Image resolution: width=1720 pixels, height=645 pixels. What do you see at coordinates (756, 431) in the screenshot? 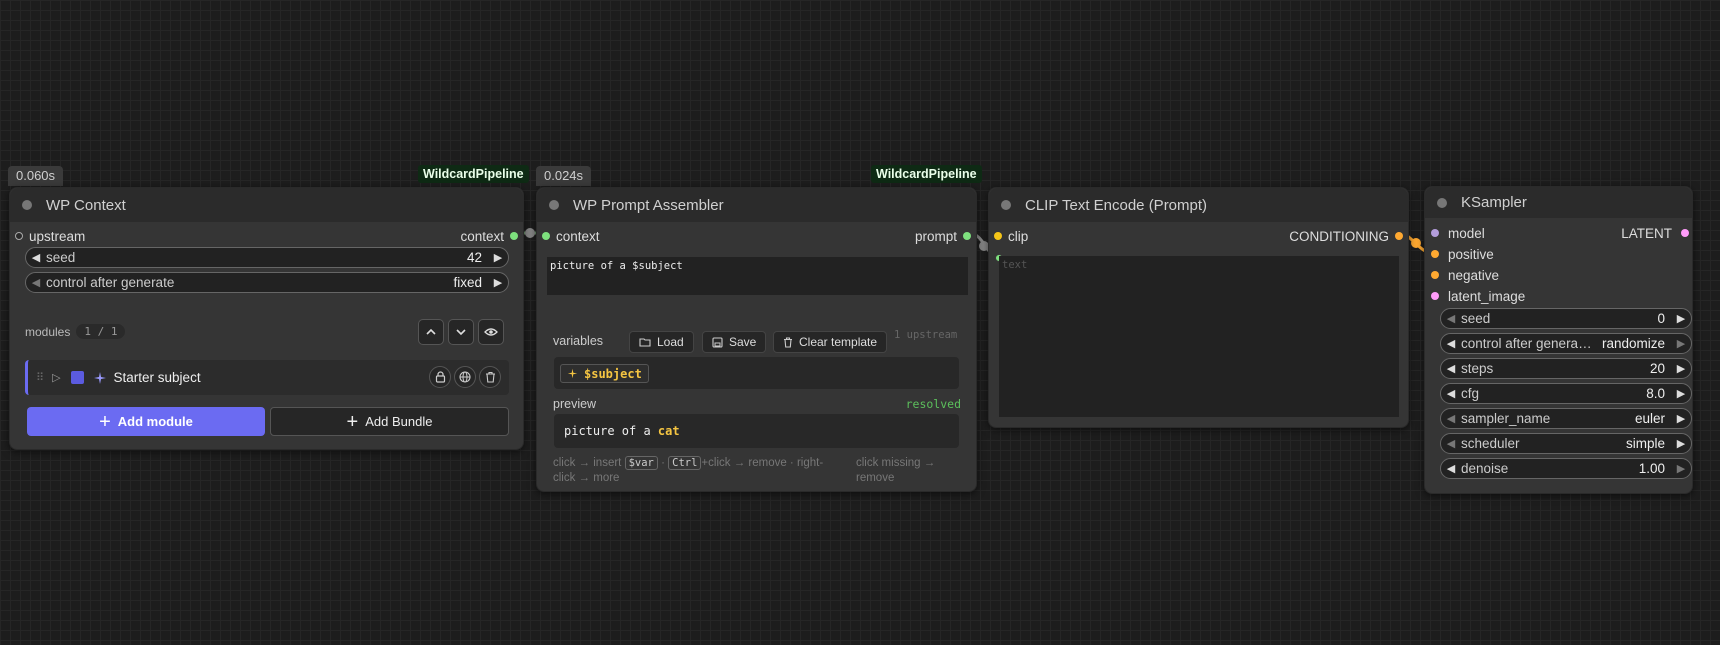
I see `preview-box: picture of a cat` at bounding box center [756, 431].